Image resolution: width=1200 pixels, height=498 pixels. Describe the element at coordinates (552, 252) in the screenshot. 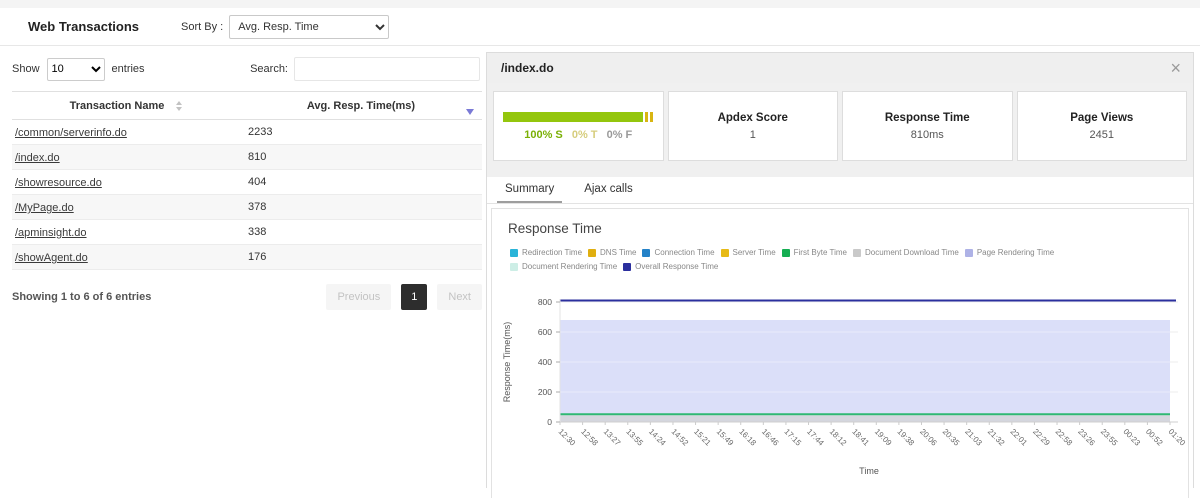

I see `legend-item-label: Redirection Time` at that location.